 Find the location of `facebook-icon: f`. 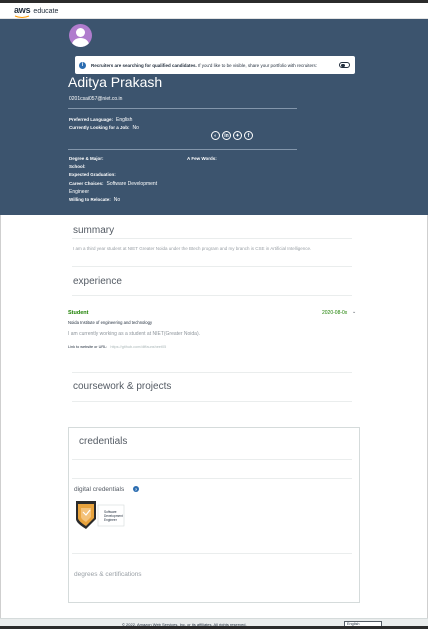

facebook-icon: f is located at coordinates (248, 135).